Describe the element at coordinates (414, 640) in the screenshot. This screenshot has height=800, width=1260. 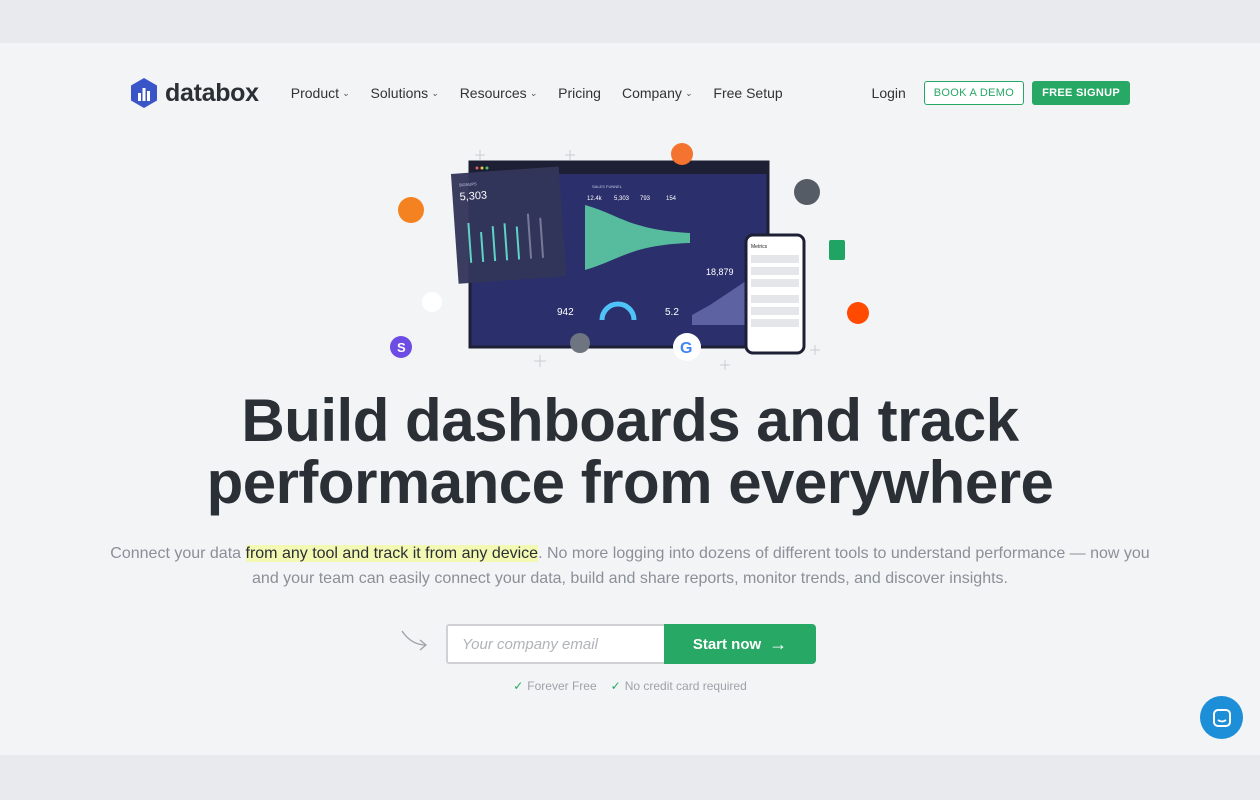
I see `curved-arrow-icon` at that location.